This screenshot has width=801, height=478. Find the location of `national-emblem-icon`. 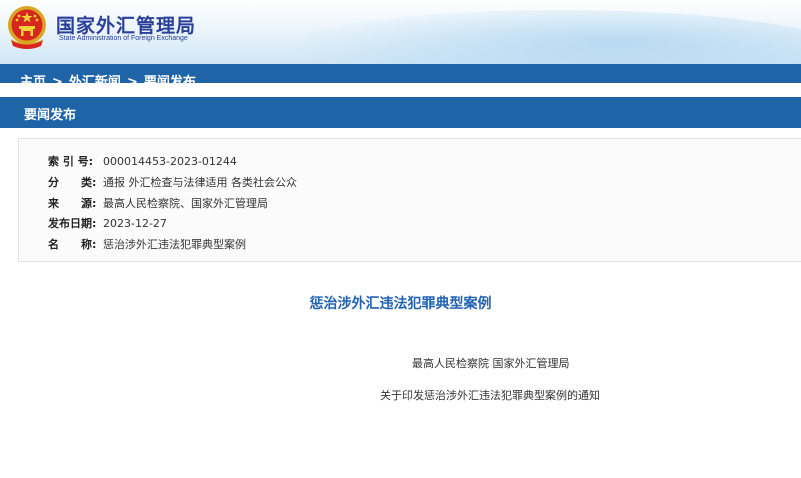

national-emblem-icon is located at coordinates (27, 27).